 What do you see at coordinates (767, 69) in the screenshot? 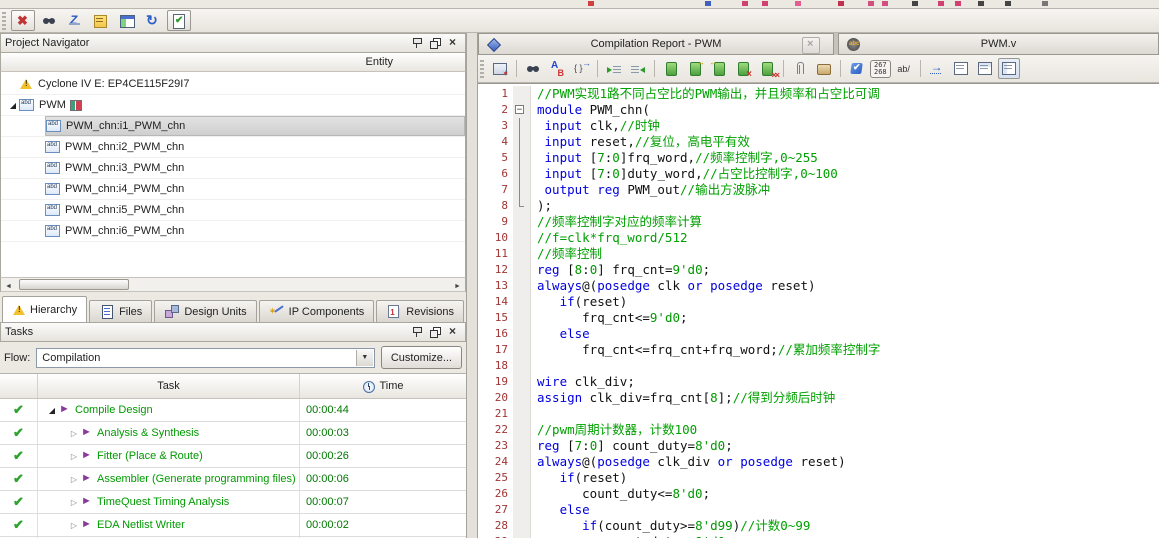
I see `bookmark-delete-all-button` at bounding box center [767, 69].